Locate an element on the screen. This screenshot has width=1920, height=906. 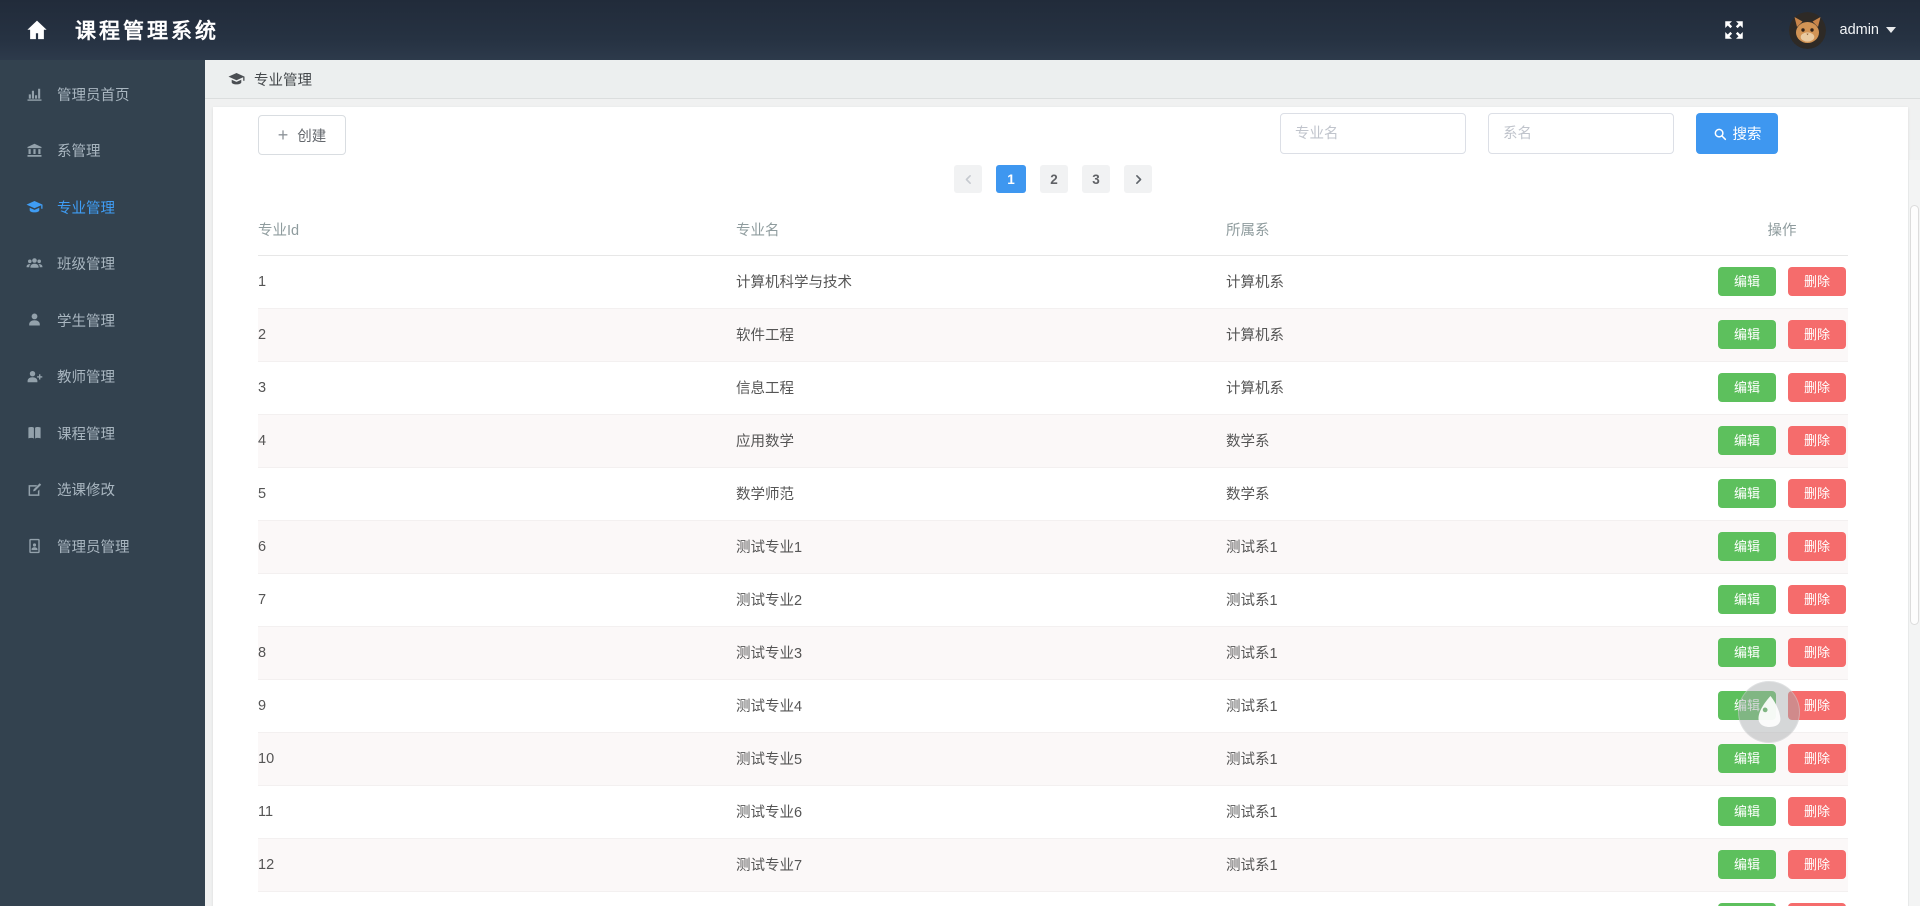
table-row: 8 测试专业3 测试系1 编辑 删除 is located at coordinates (1053, 652).